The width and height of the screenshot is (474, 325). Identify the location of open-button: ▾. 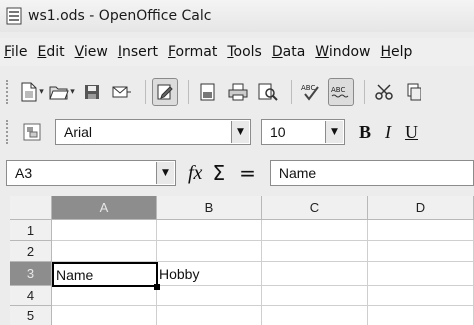
(62, 92).